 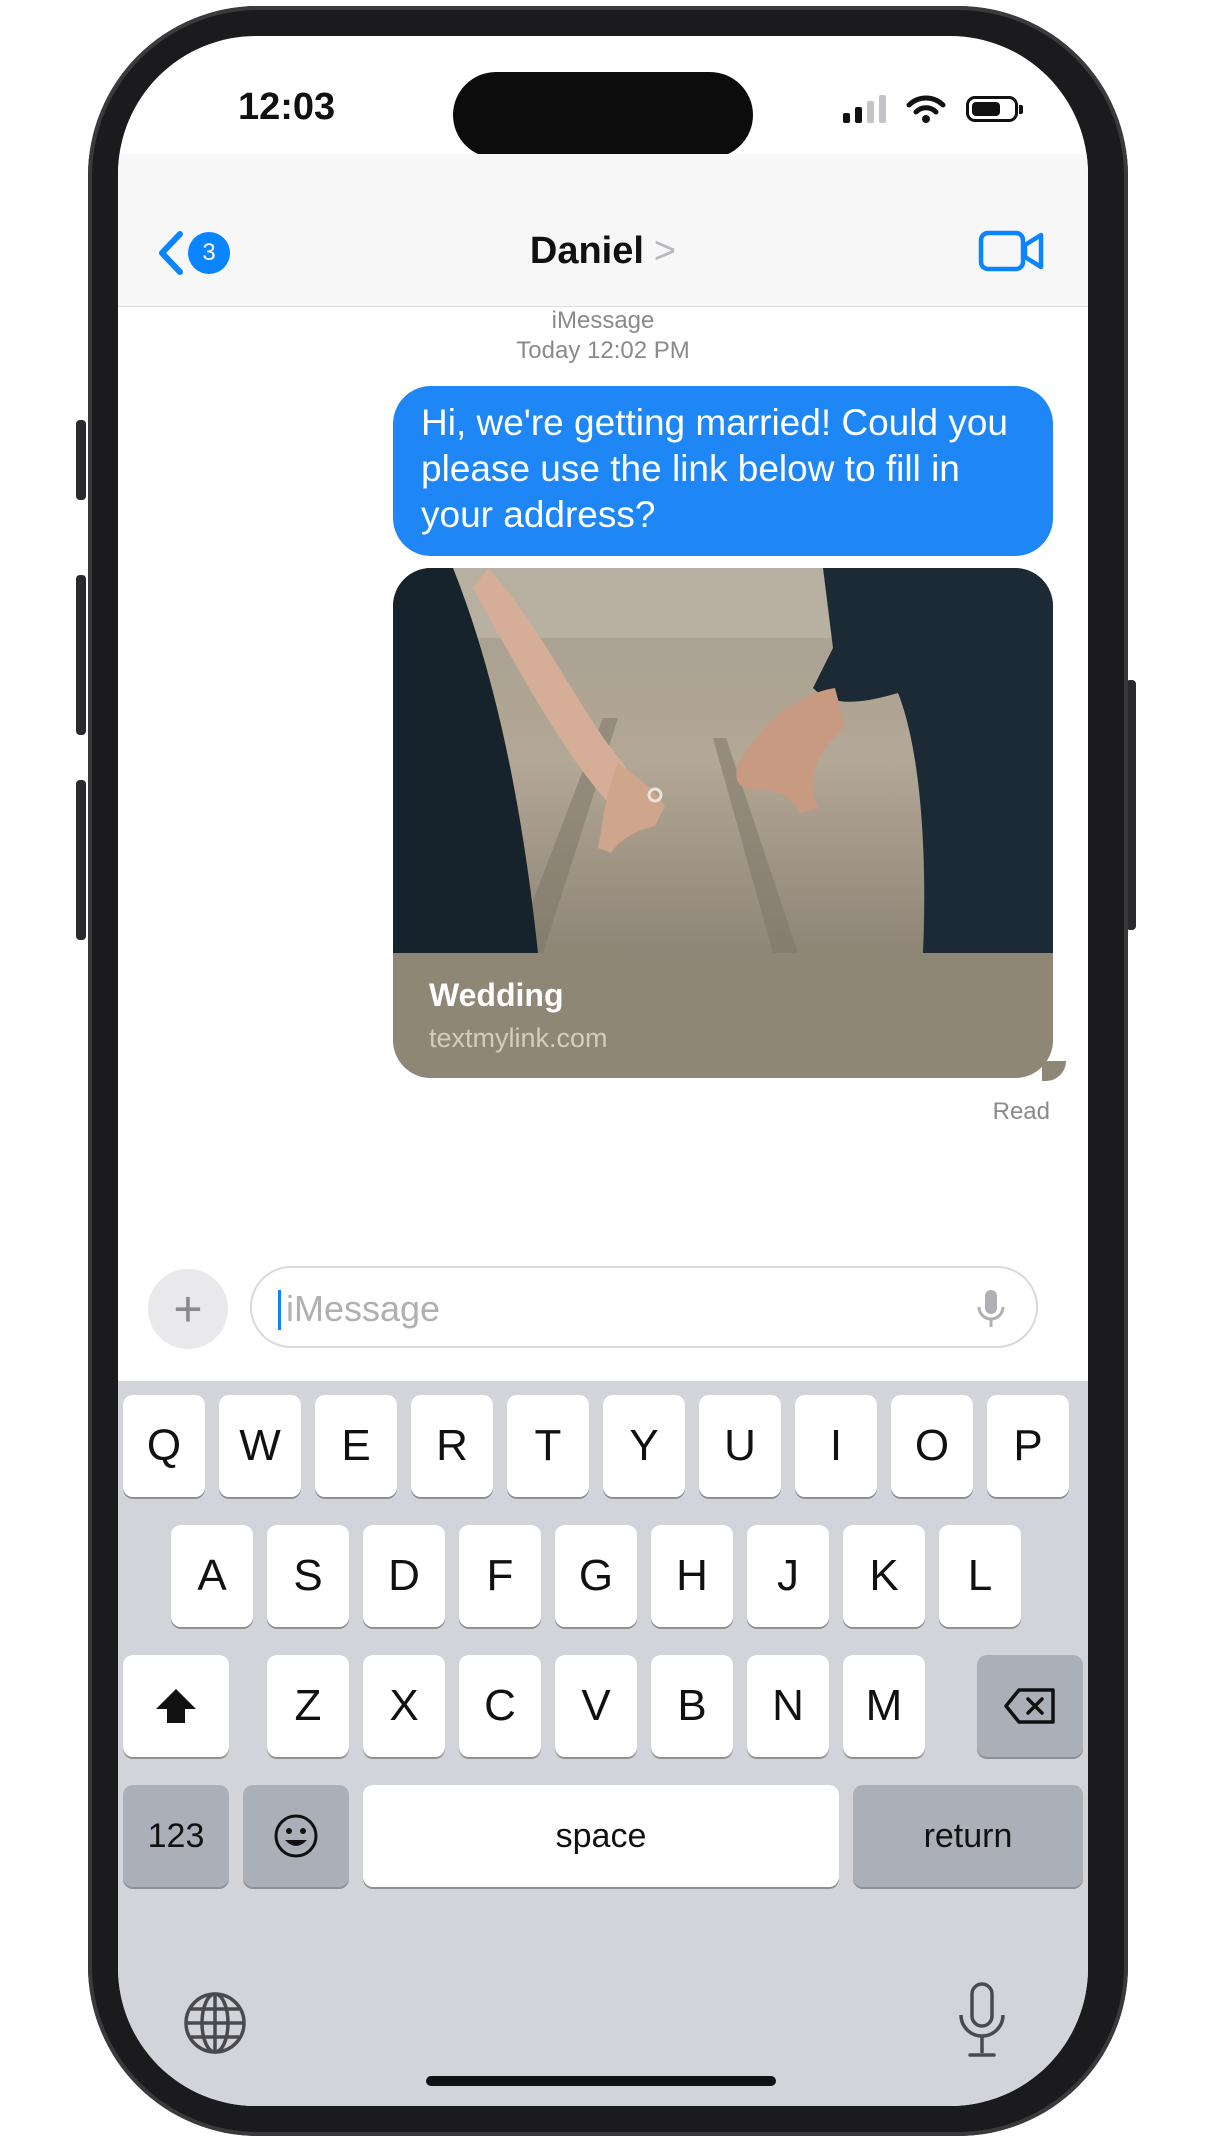 What do you see at coordinates (644, 1307) in the screenshot?
I see `message-input: iMessage` at bounding box center [644, 1307].